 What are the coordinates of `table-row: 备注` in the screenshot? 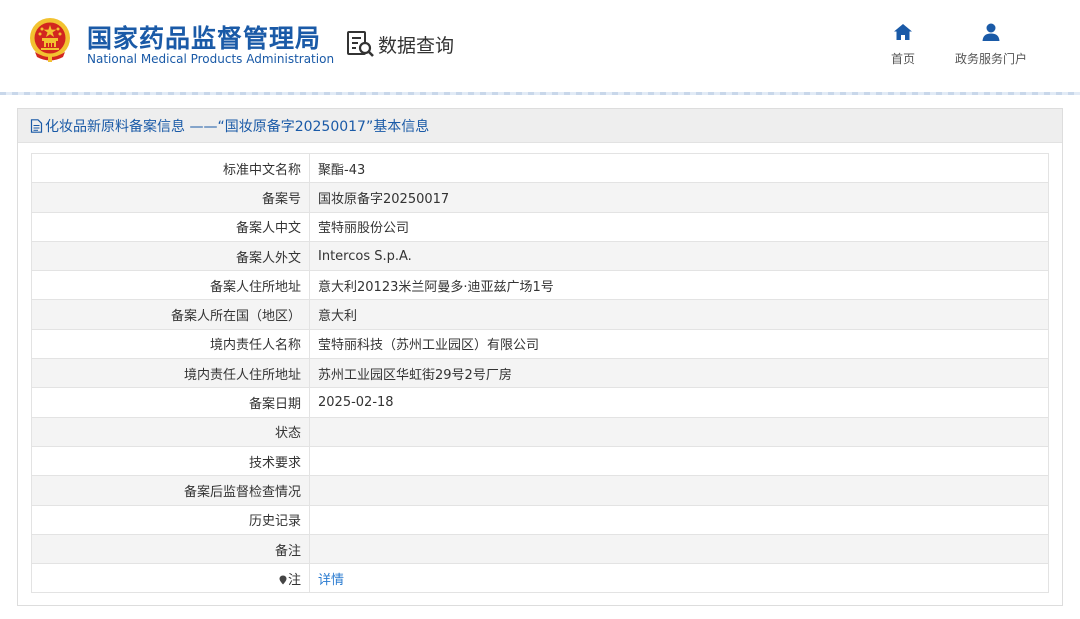 It's located at (540, 549).